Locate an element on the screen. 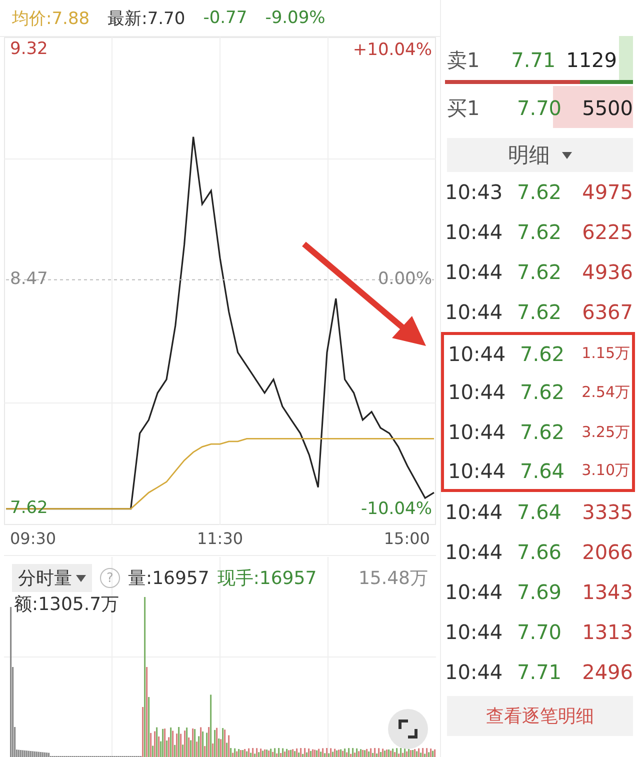 The height and width of the screenshot is (757, 640). order-volume: 1129 is located at coordinates (591, 60).